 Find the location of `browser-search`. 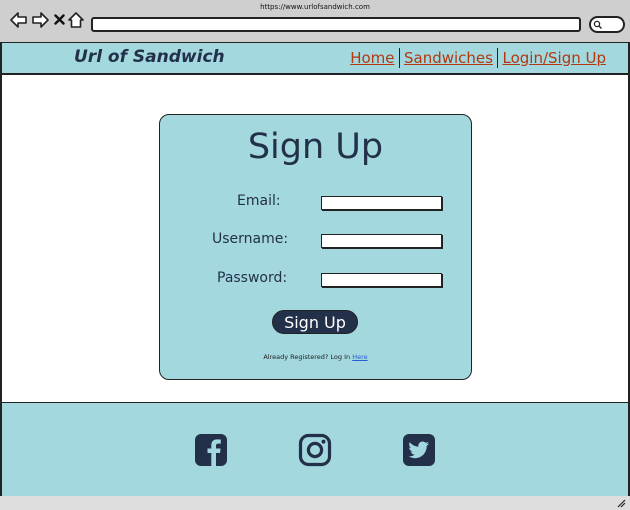

browser-search is located at coordinates (607, 24).